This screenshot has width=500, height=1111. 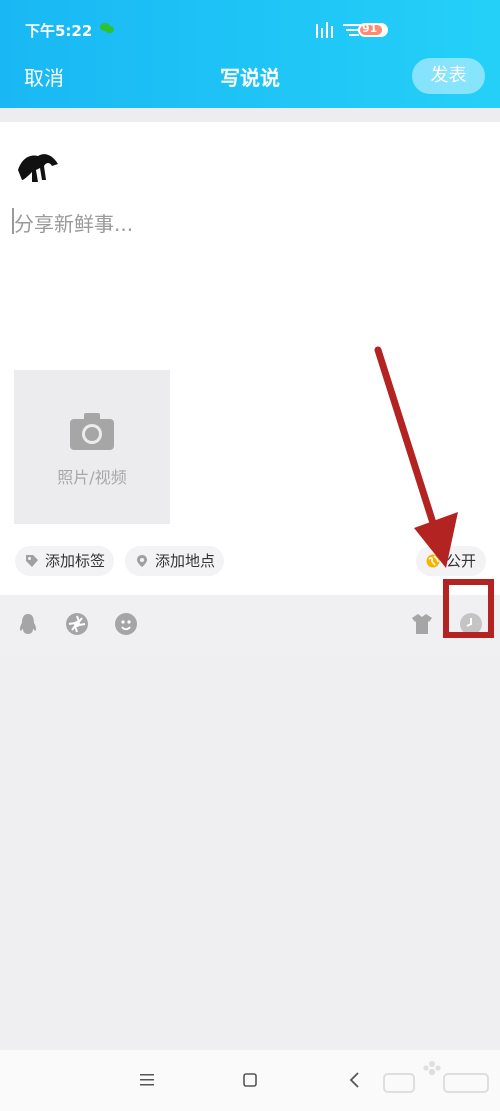 What do you see at coordinates (422, 624) in the screenshot?
I see `shirt-icon` at bounding box center [422, 624].